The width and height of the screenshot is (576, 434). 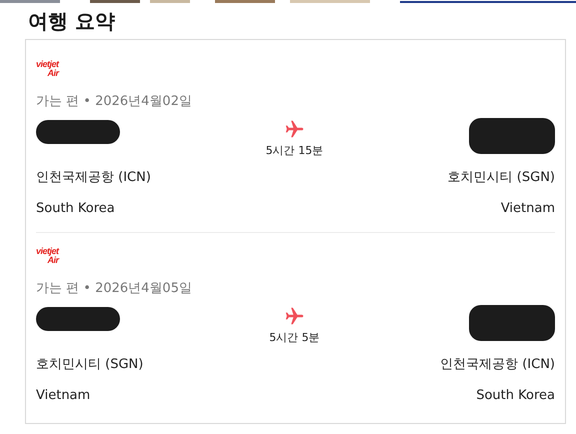 What do you see at coordinates (72, 21) in the screenshot?
I see `section-title: 여행 요약` at bounding box center [72, 21].